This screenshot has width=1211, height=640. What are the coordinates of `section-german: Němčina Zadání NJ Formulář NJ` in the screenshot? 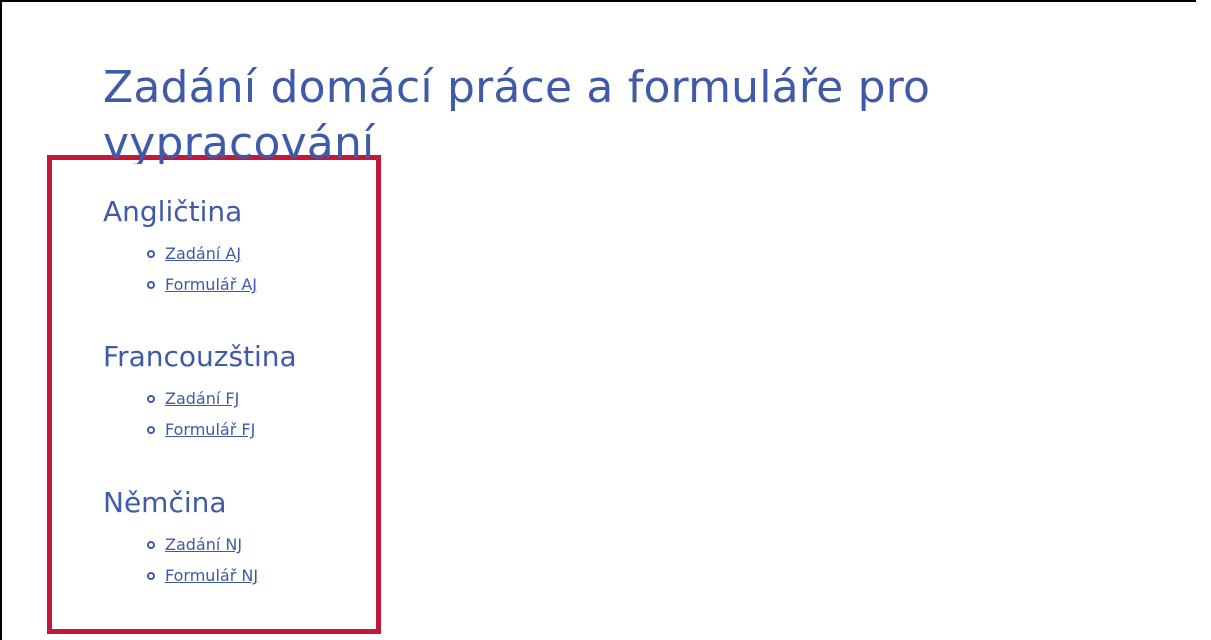 It's located at (180, 538).